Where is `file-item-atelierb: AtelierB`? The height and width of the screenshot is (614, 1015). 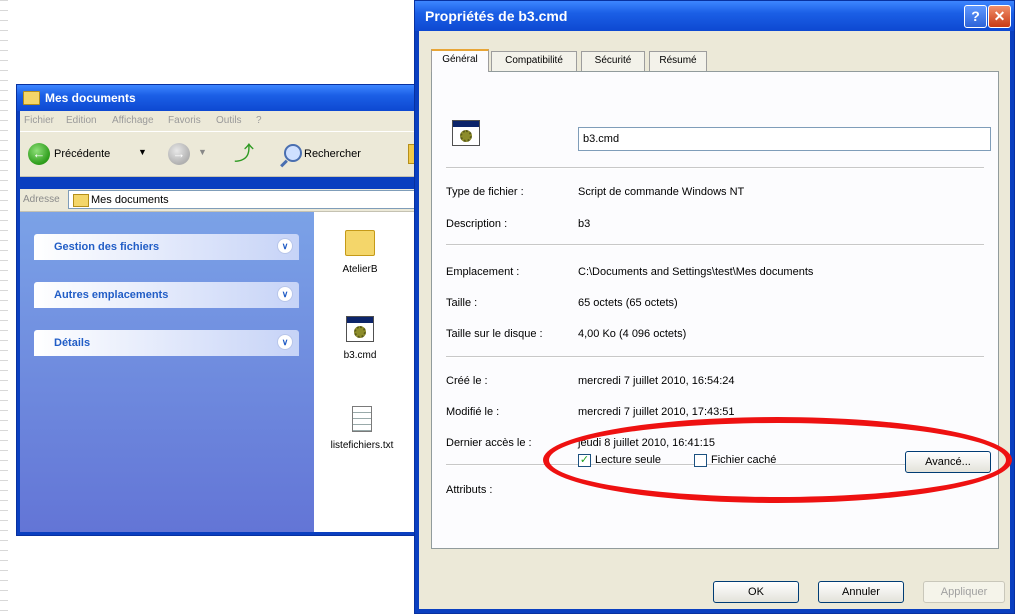 file-item-atelierb: AtelierB is located at coordinates (360, 252).